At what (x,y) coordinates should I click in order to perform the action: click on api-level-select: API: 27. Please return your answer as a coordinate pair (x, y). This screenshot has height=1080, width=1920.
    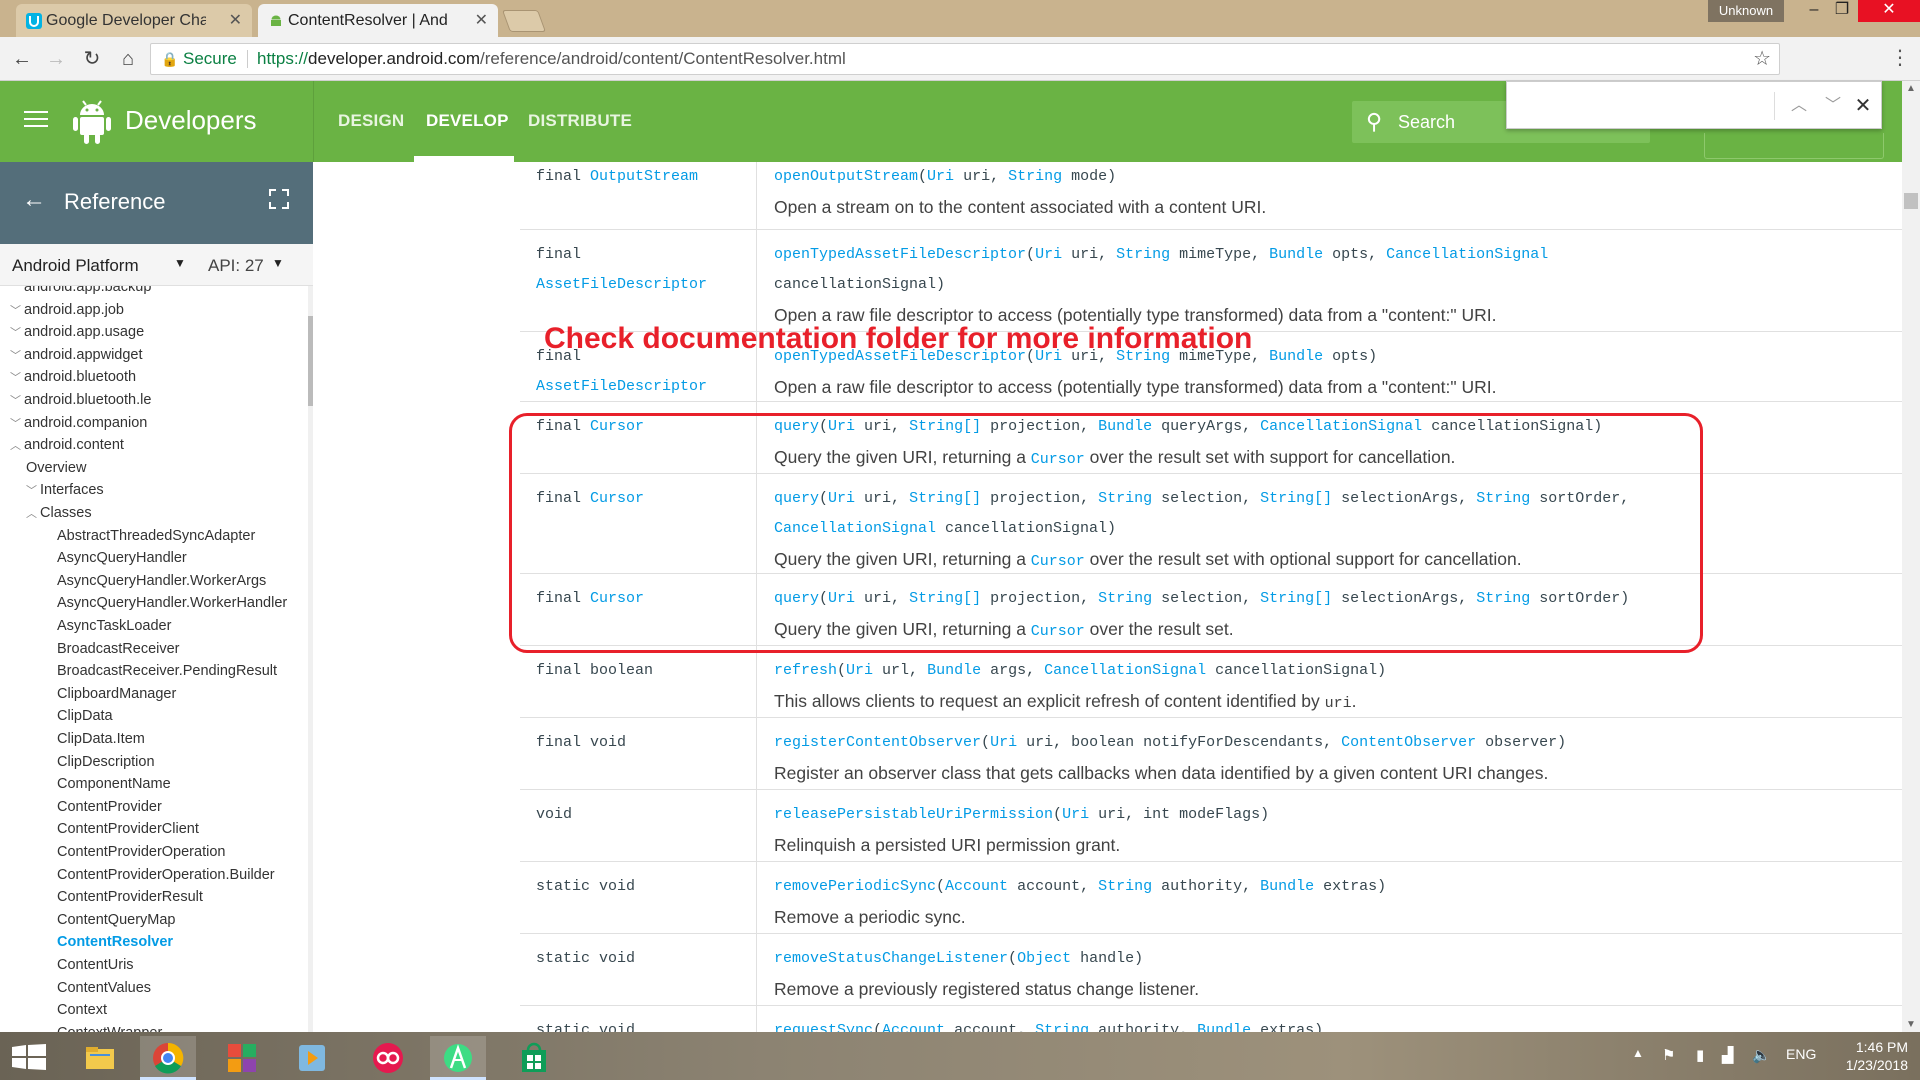
    Looking at the image, I should click on (236, 266).